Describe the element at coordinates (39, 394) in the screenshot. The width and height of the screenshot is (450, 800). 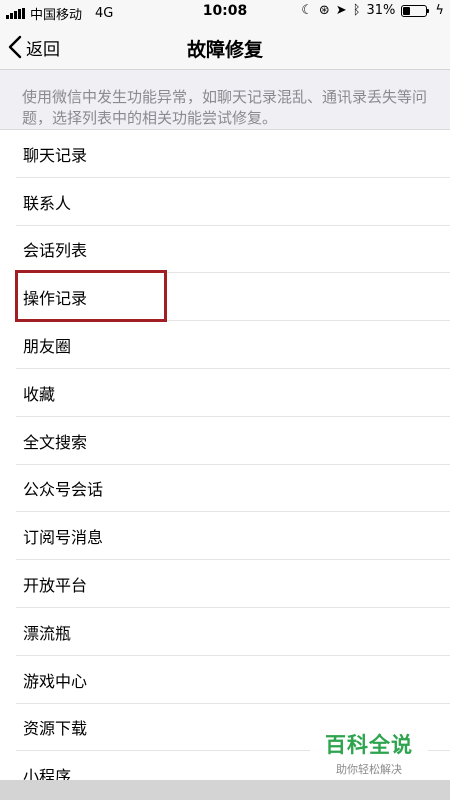
I see `list-item-label: 收藏` at that location.